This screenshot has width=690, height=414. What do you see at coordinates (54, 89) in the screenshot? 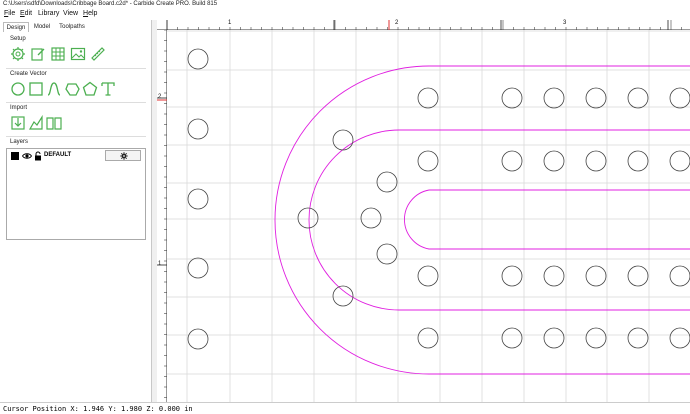
I see `curve-icon` at bounding box center [54, 89].